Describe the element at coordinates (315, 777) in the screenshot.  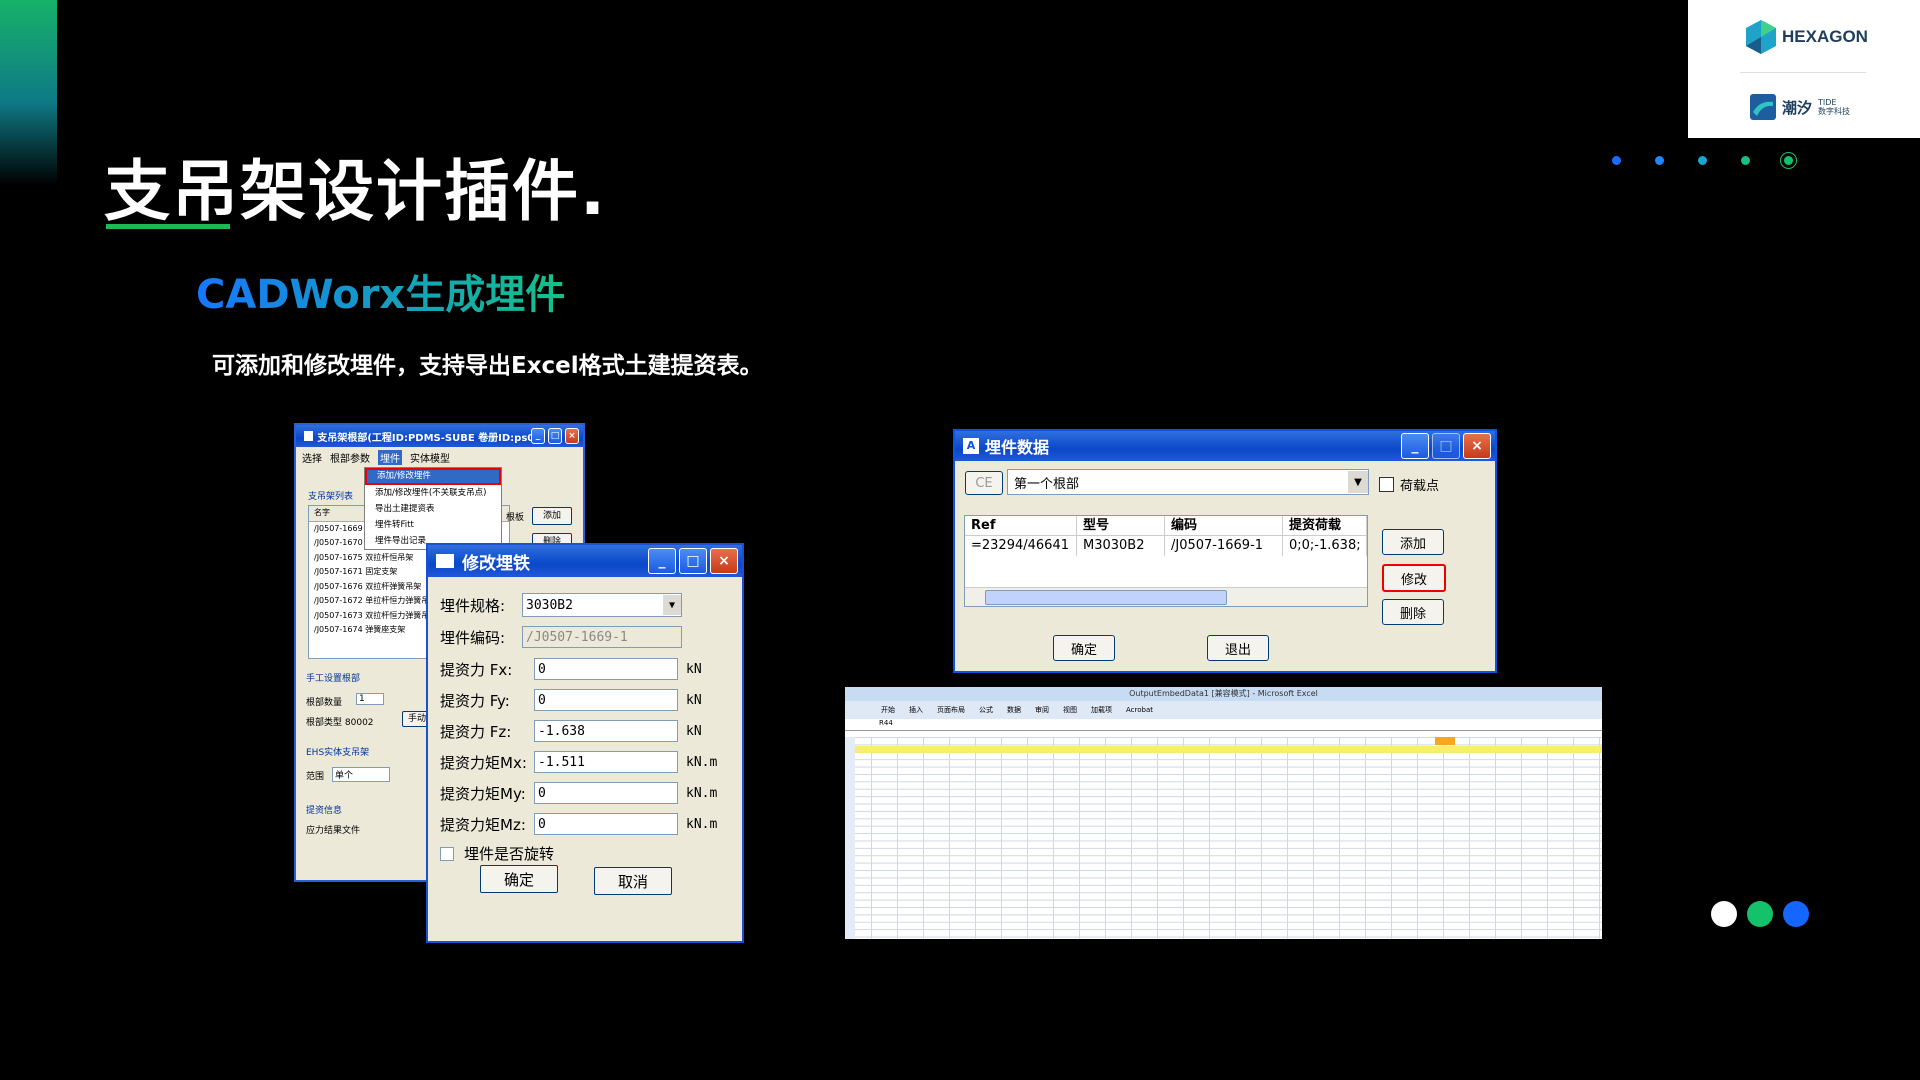
I see `scope-label: 范围` at that location.